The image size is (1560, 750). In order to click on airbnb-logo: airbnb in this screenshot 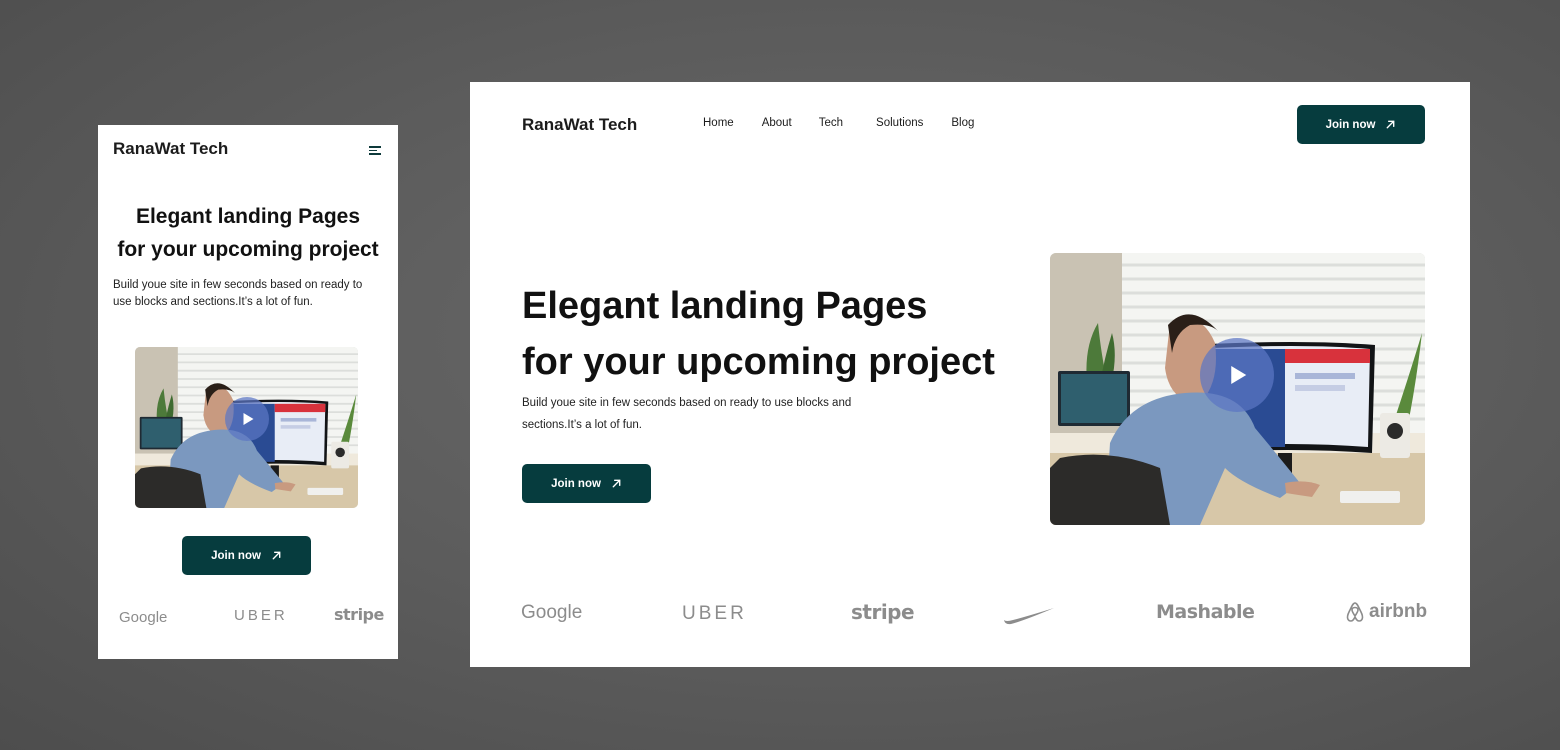, I will do `click(1386, 612)`.